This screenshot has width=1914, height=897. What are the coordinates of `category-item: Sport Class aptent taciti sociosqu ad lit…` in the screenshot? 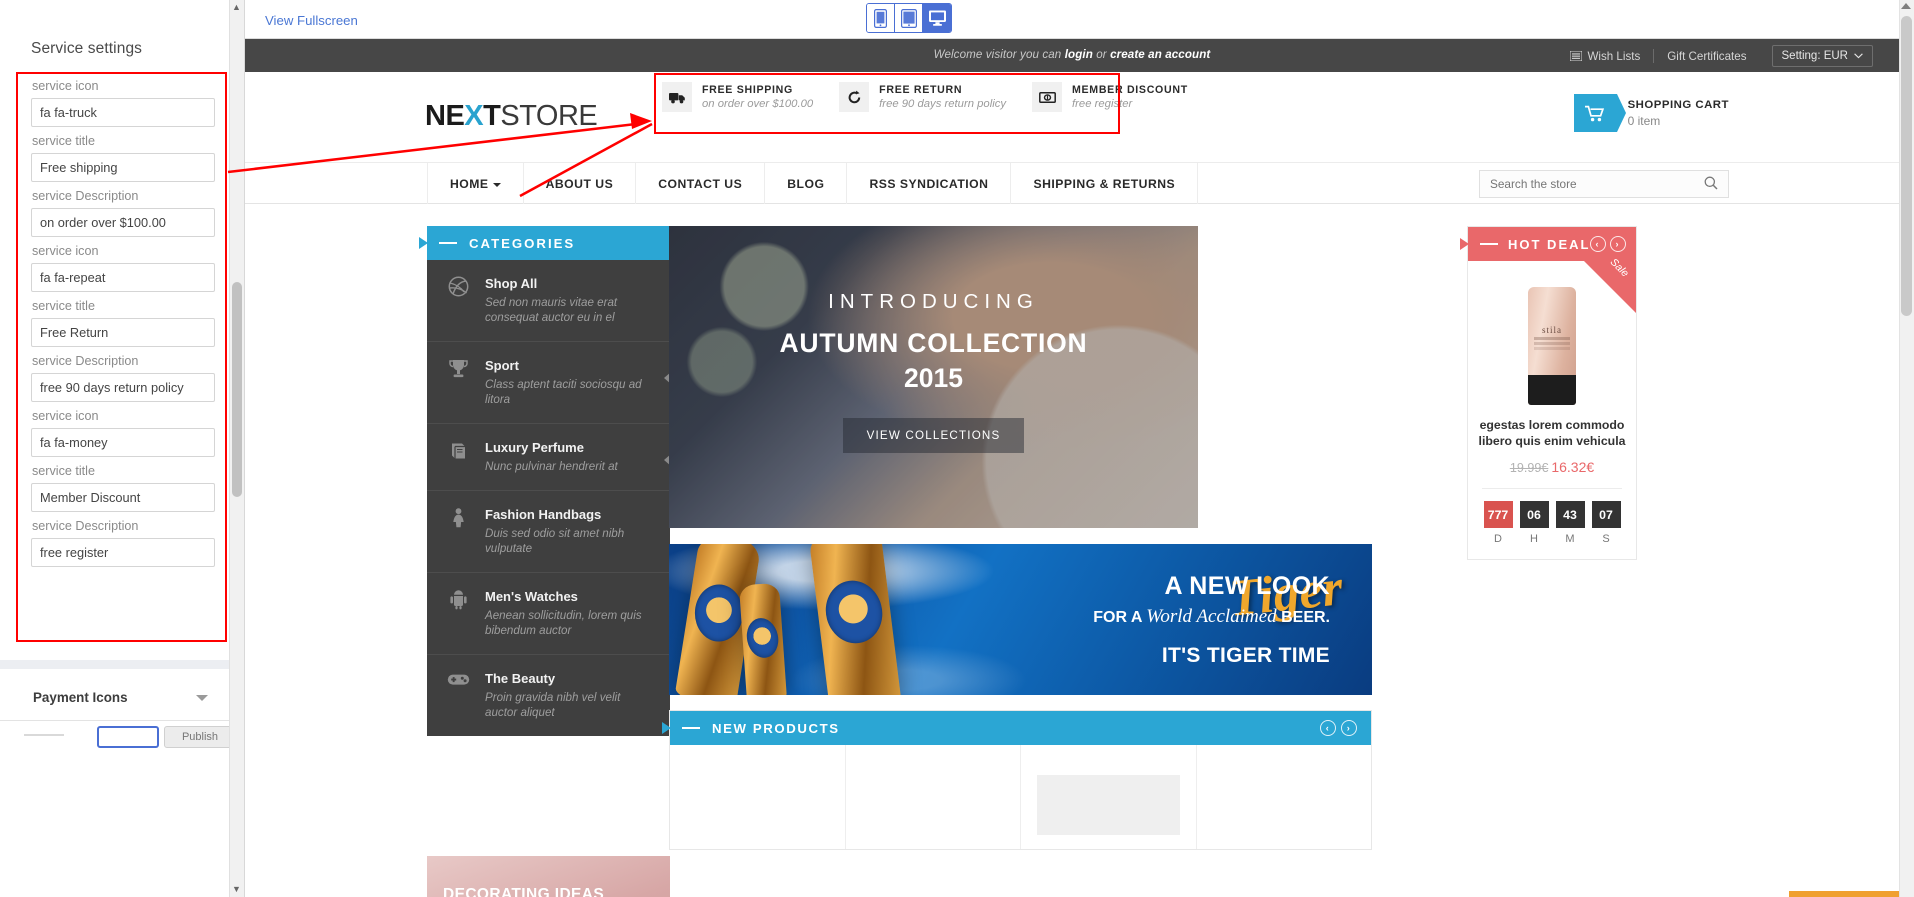 It's located at (549, 383).